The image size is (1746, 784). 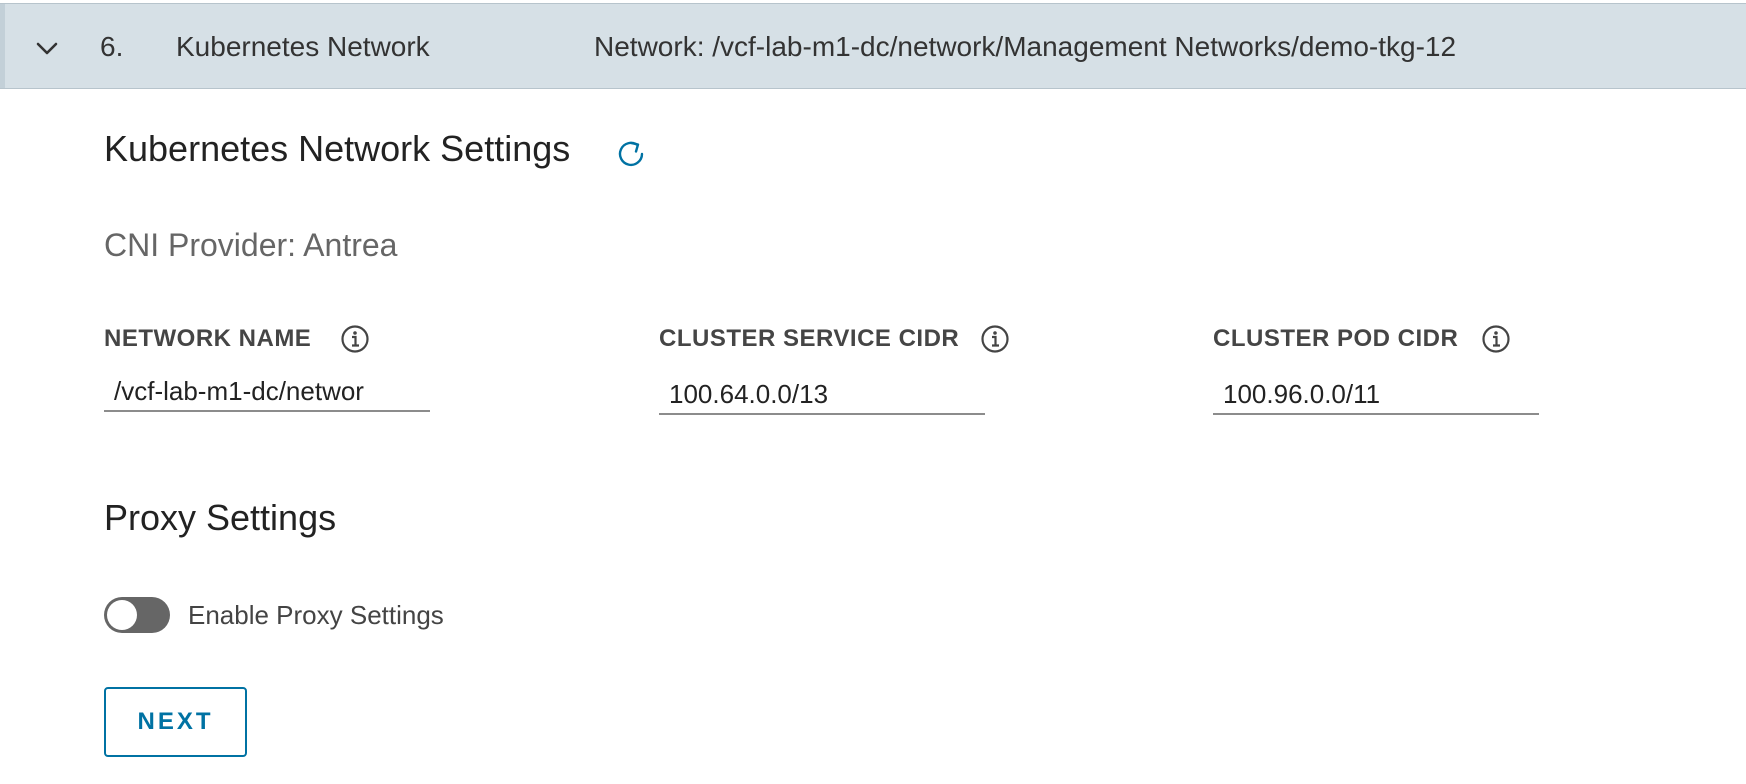 I want to click on enable-proxy-toggle, so click(x=137, y=615).